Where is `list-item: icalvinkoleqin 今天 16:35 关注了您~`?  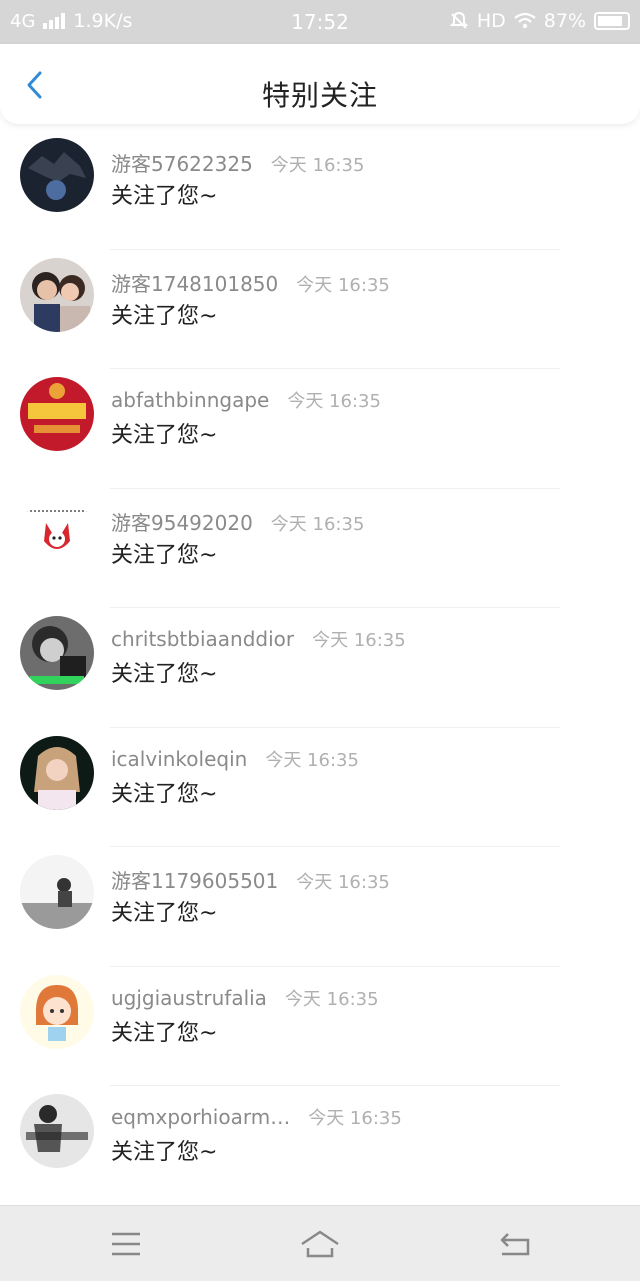
list-item: icalvinkoleqin 今天 16:35 关注了您~ is located at coordinates (320, 788).